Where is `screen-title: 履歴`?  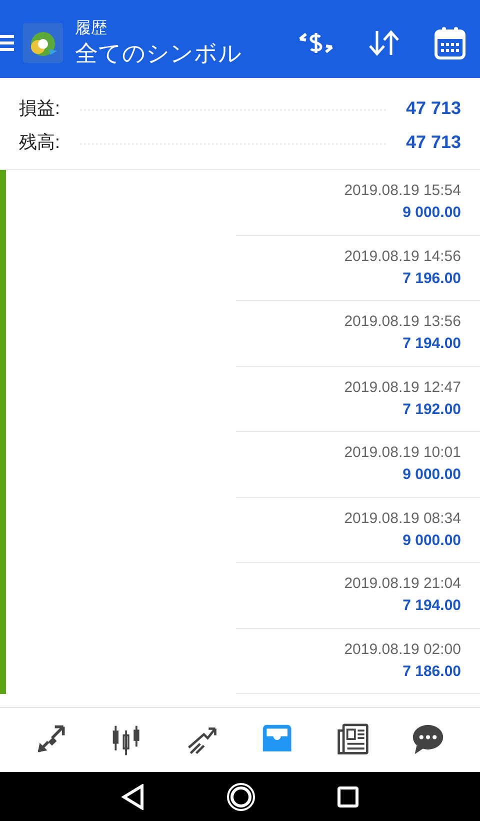
screen-title: 履歴 is located at coordinates (91, 28).